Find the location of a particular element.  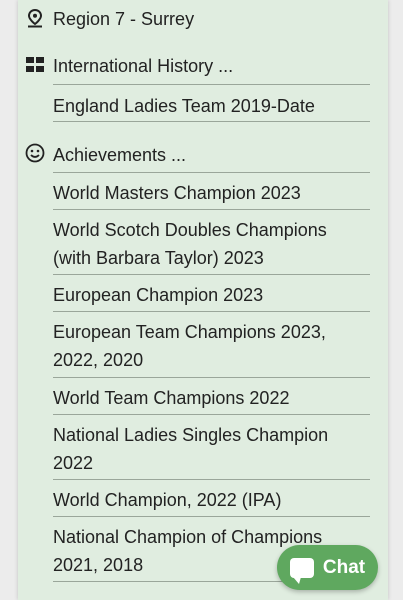

grid-icon is located at coordinates (35, 65).